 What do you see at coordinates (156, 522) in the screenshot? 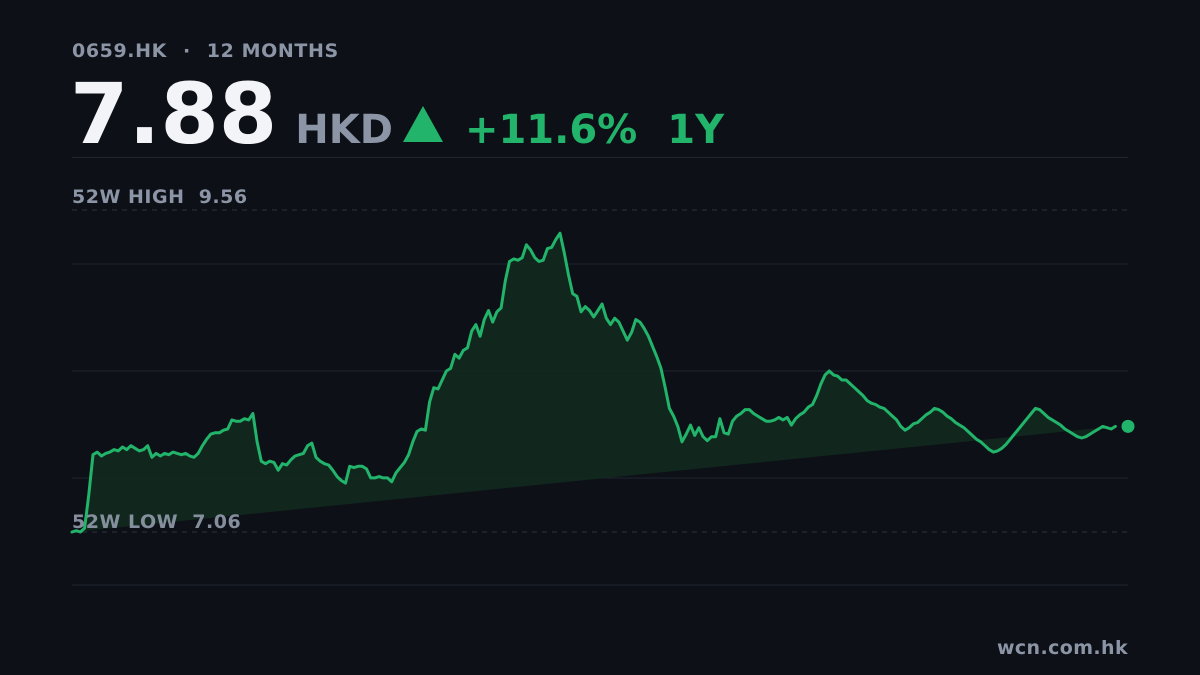
I see `low-label: 52W LOW 7.06` at bounding box center [156, 522].